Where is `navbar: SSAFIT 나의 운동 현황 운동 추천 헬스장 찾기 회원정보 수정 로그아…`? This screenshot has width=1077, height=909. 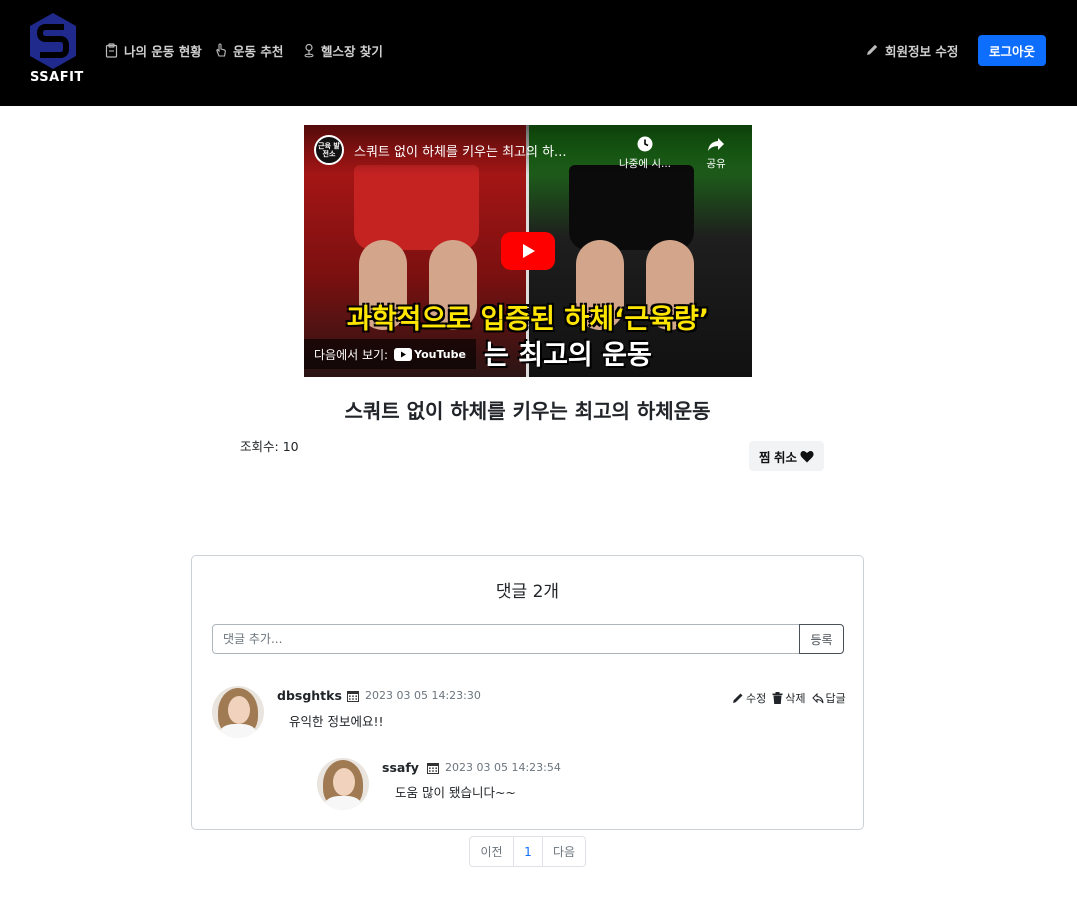 navbar: SSAFIT 나의 운동 현황 운동 추천 헬스장 찾기 회원정보 수정 로그아… is located at coordinates (538, 53).